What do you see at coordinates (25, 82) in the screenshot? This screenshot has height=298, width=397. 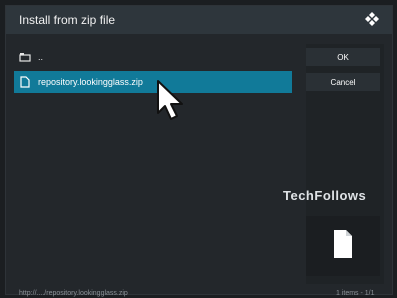 I see `zip-file-icon` at bounding box center [25, 82].